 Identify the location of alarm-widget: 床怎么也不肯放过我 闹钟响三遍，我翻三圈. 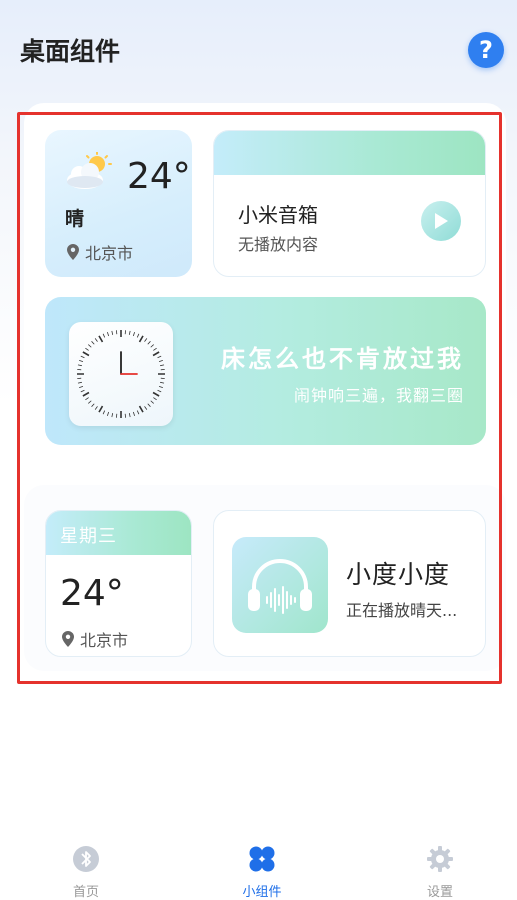
(265, 371).